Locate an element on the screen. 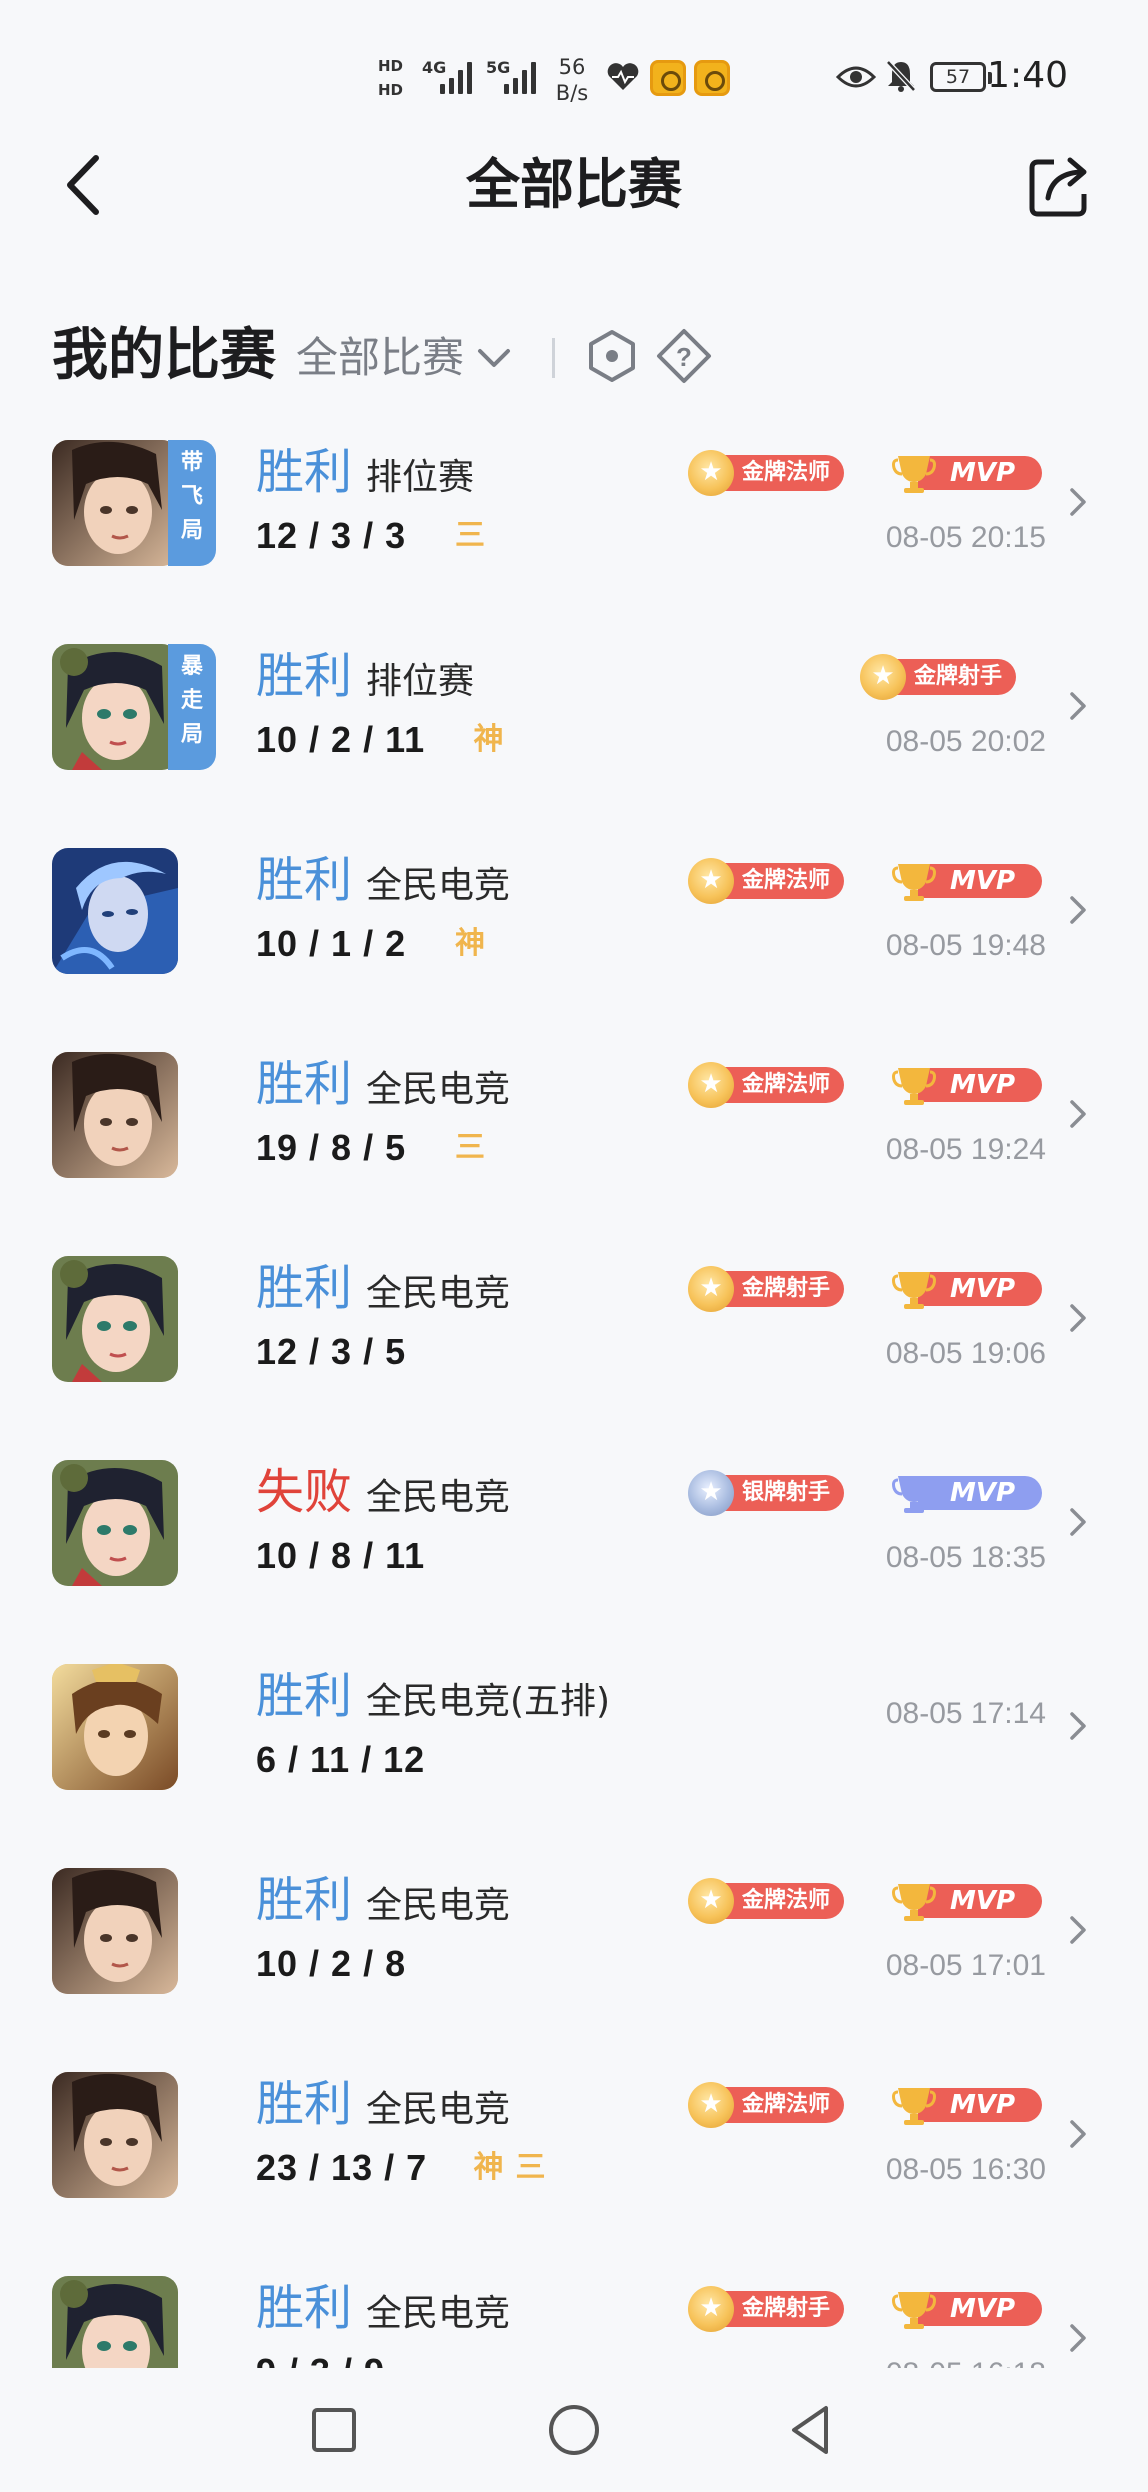  match-row: 胜利 全民电竞 10 / 2 / 8 金牌法师 ★ MVP 08-05 17:01 is located at coordinates (574, 1958).